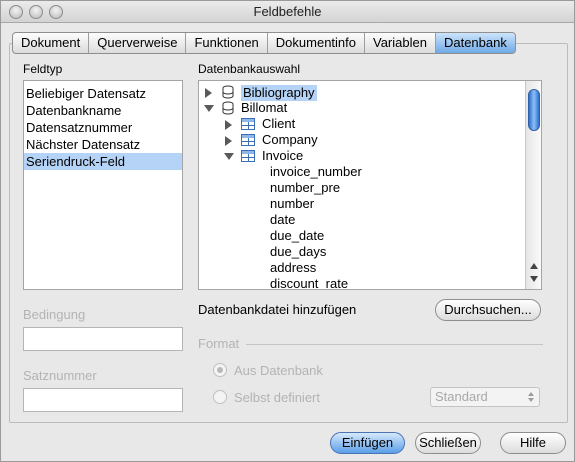 The height and width of the screenshot is (462, 575). I want to click on updown-arrows-icon, so click(531, 397).